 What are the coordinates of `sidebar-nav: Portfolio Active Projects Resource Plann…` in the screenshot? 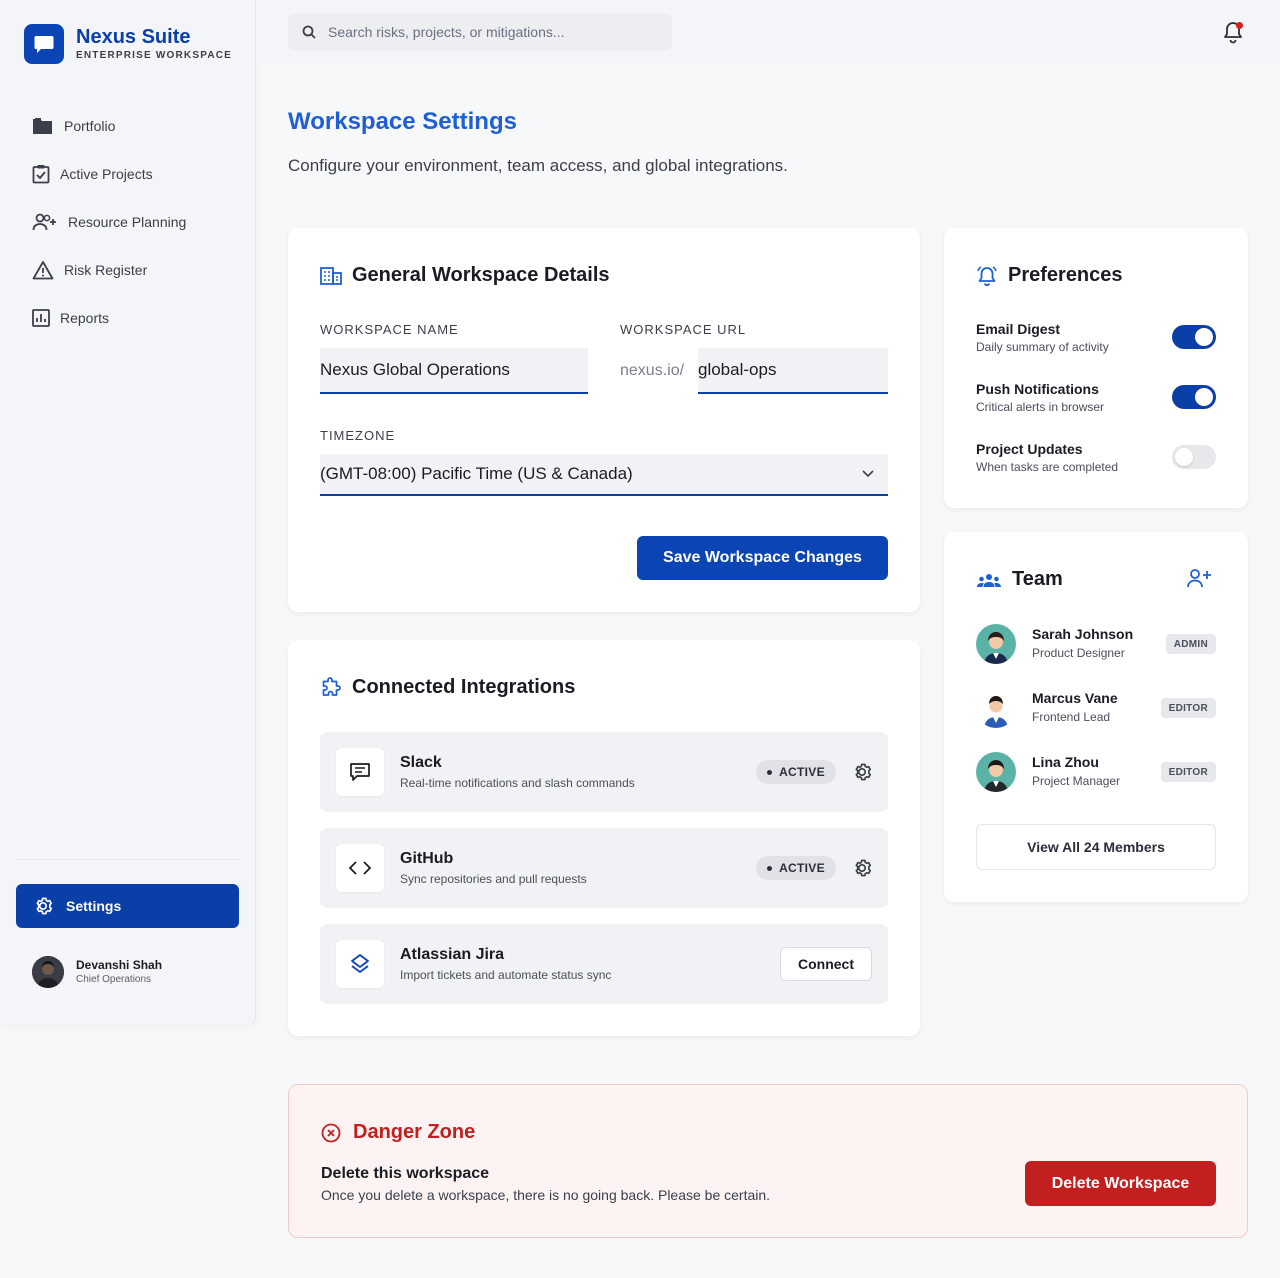 It's located at (128, 222).